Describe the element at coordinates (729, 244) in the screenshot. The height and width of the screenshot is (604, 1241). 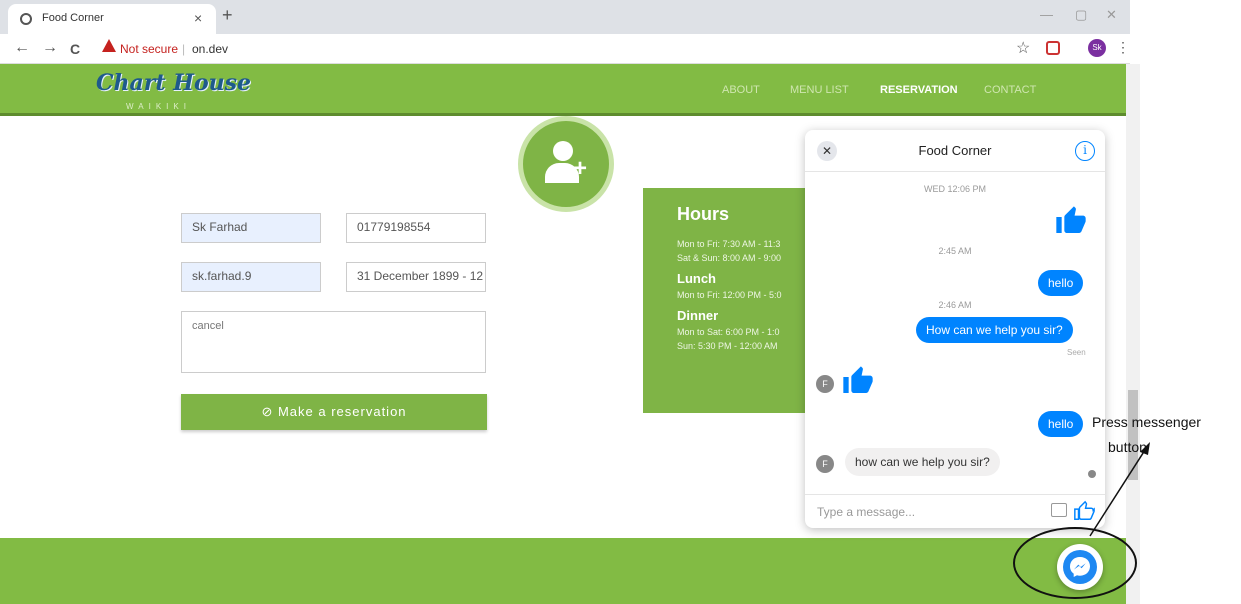
I see `hours-line: Mon to Fri: 7:30 AM - 11:3` at that location.